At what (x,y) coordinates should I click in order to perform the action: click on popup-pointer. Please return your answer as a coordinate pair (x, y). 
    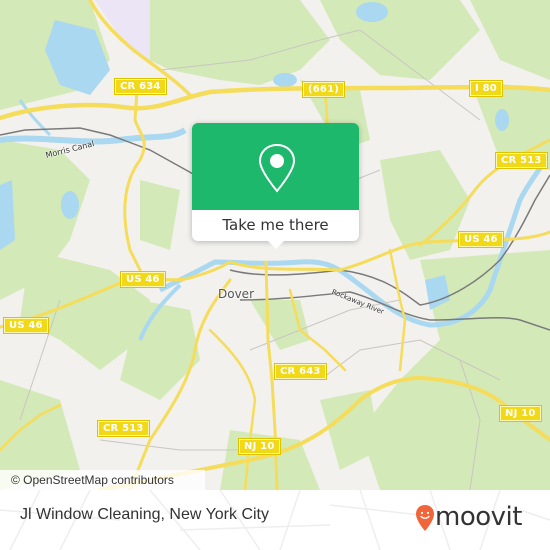
    Looking at the image, I should click on (276, 244).